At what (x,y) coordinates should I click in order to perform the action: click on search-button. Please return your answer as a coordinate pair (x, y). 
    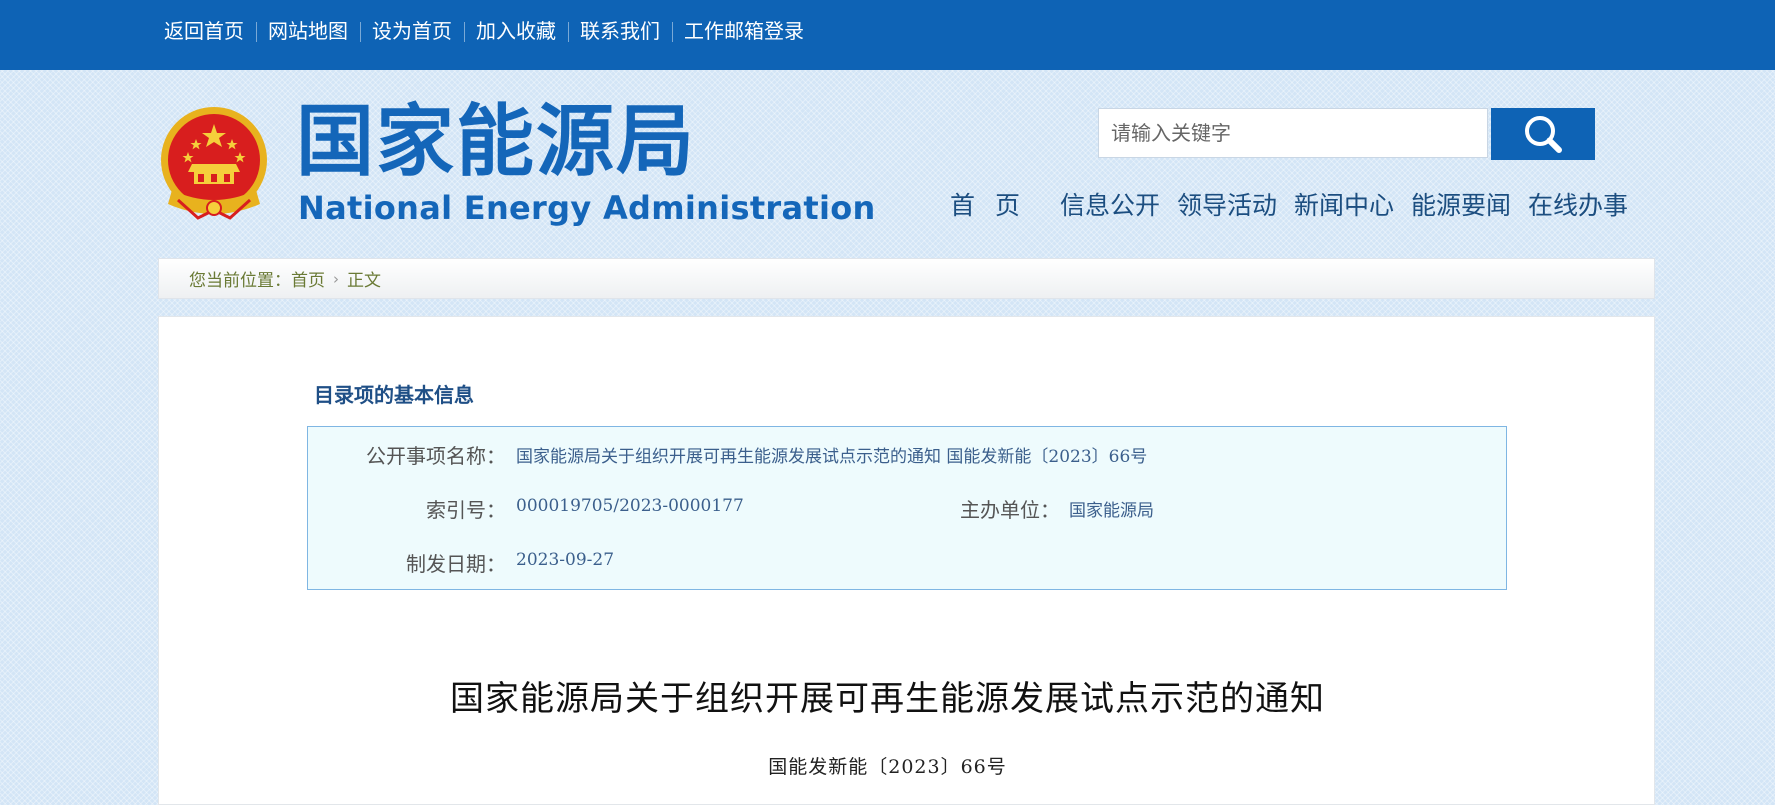
    Looking at the image, I should click on (1543, 134).